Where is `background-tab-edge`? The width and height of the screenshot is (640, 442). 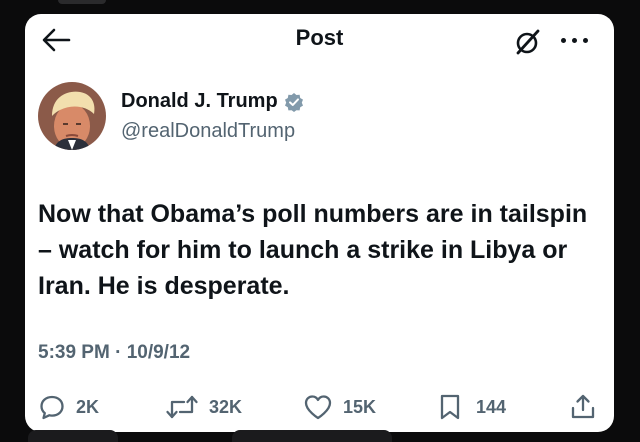 background-tab-edge is located at coordinates (82, 2).